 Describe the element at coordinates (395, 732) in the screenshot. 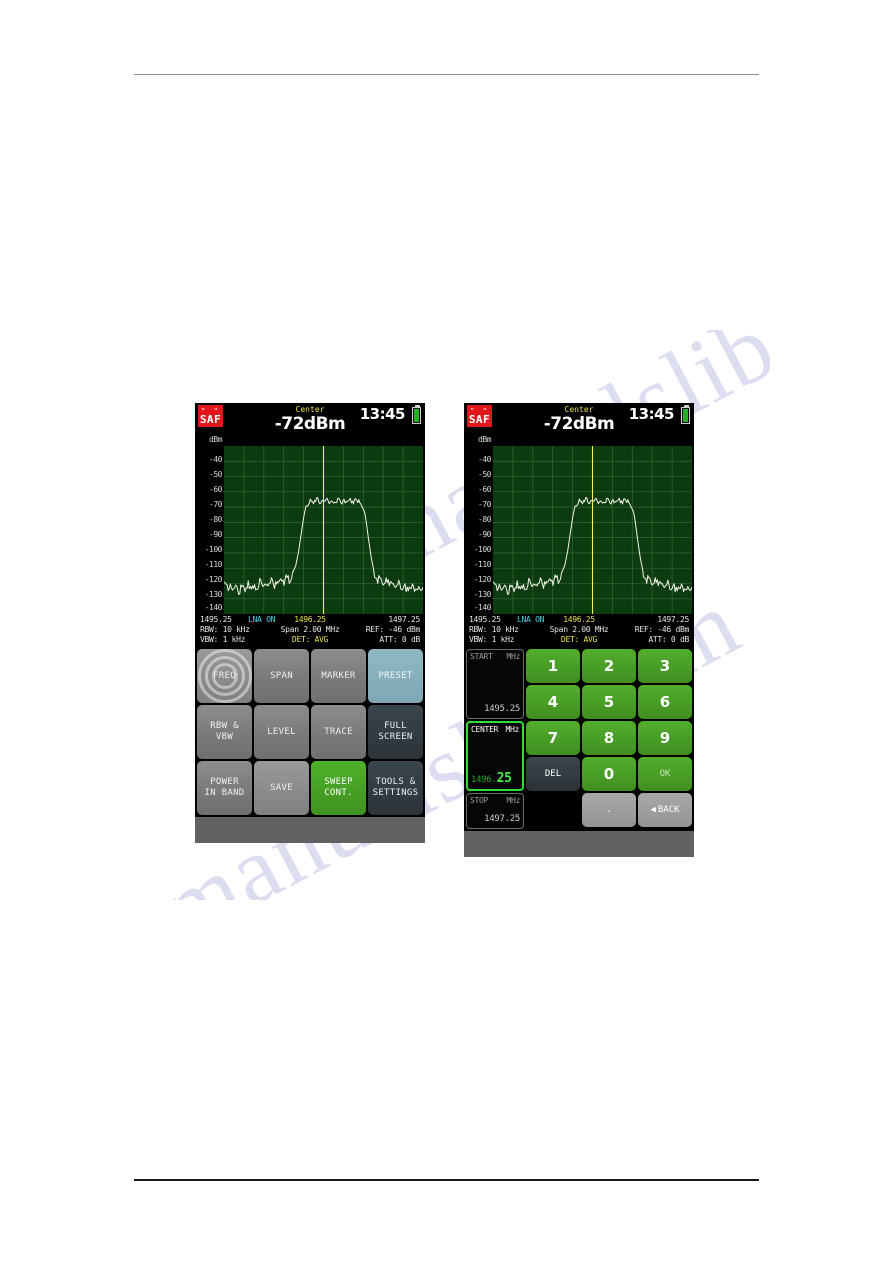

I see `function-button-full-screen: FULL SCREEN` at that location.